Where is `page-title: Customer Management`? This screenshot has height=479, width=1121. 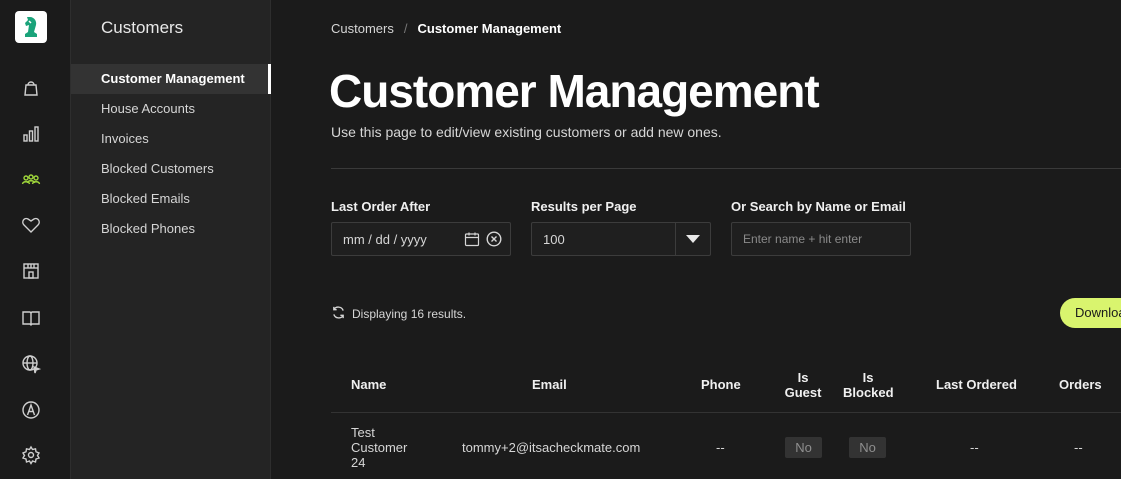 page-title: Customer Management is located at coordinates (574, 91).